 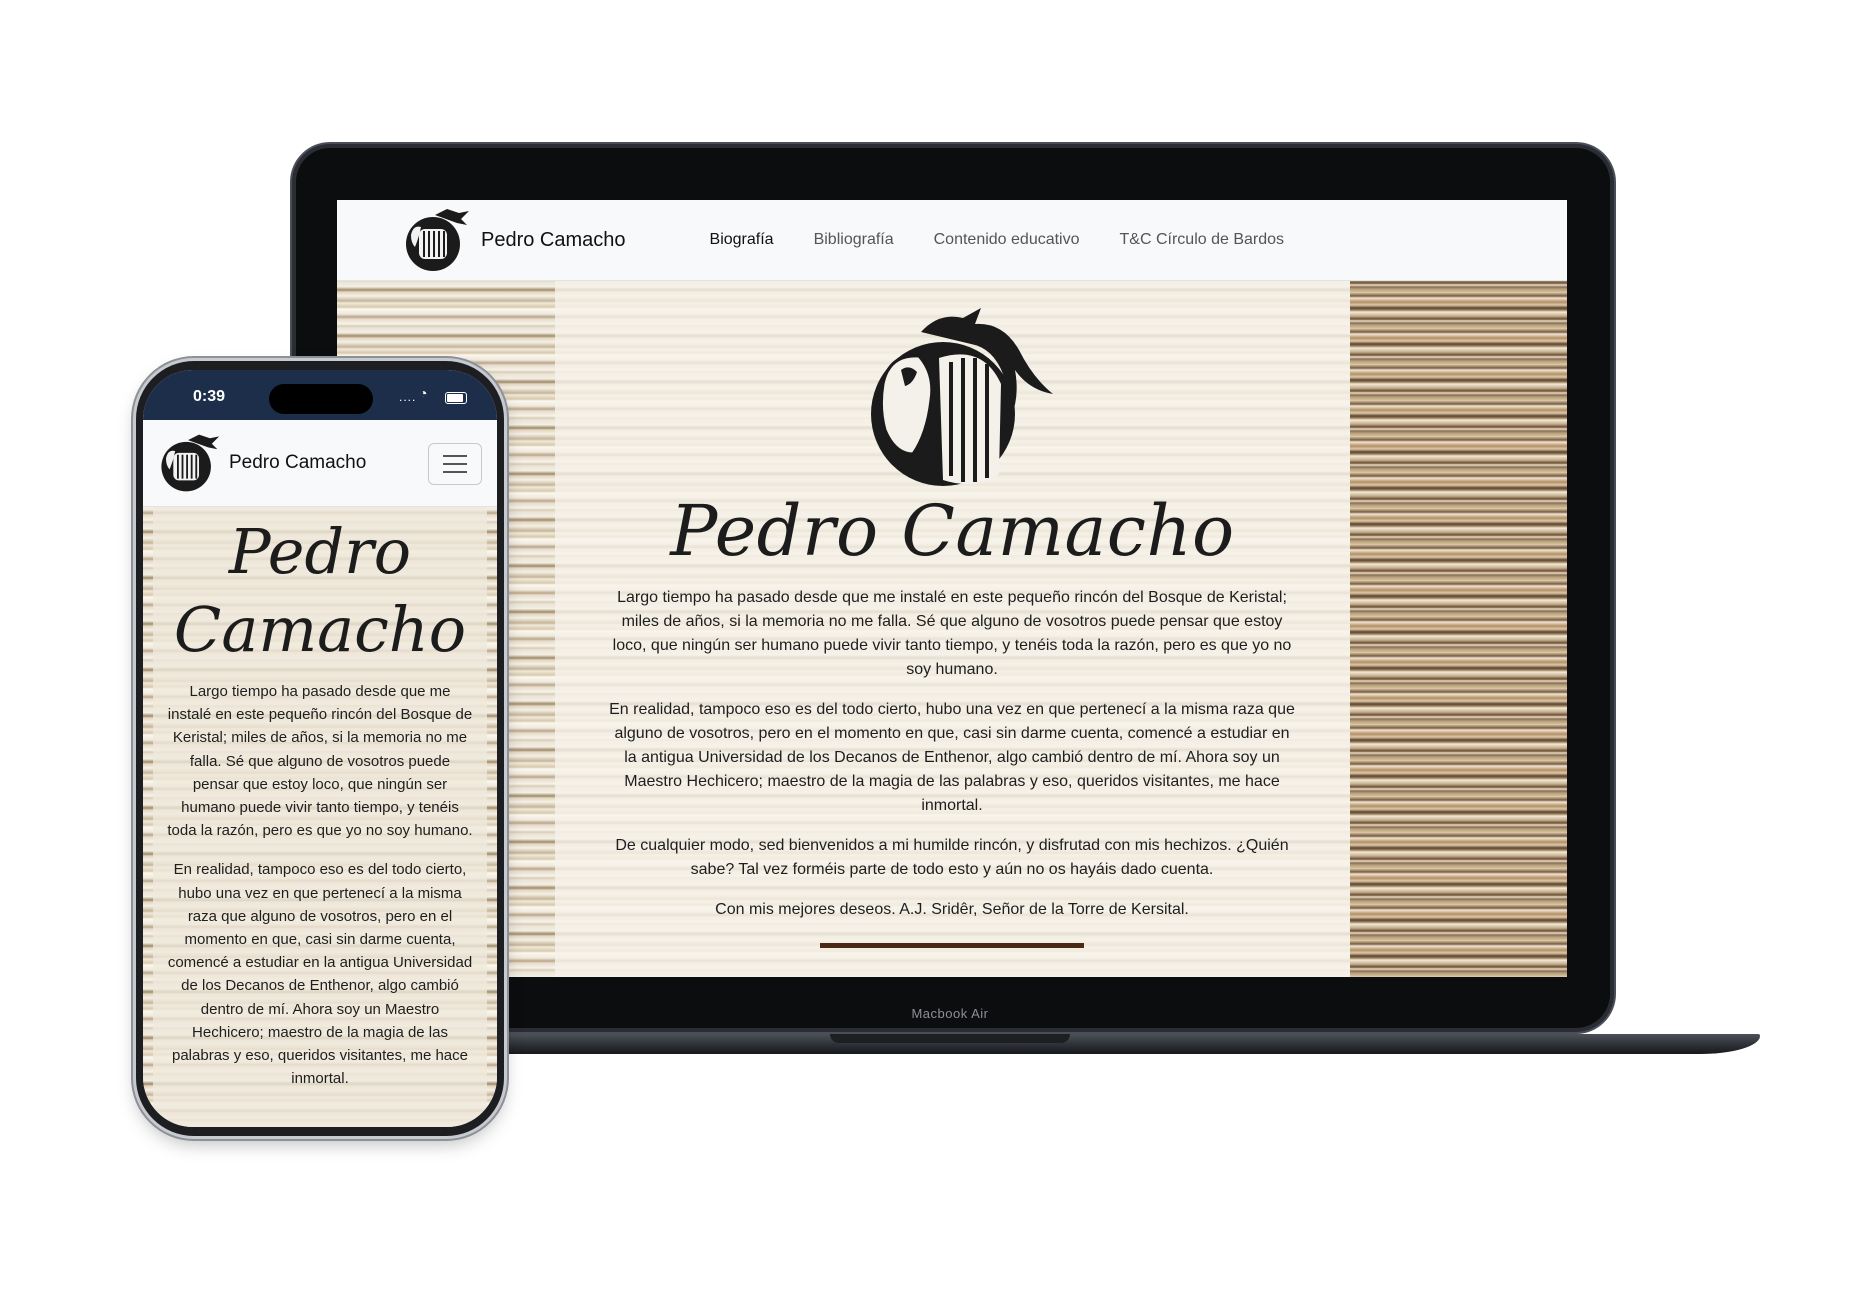 What do you see at coordinates (455, 464) in the screenshot?
I see `hamburger-menu-button` at bounding box center [455, 464].